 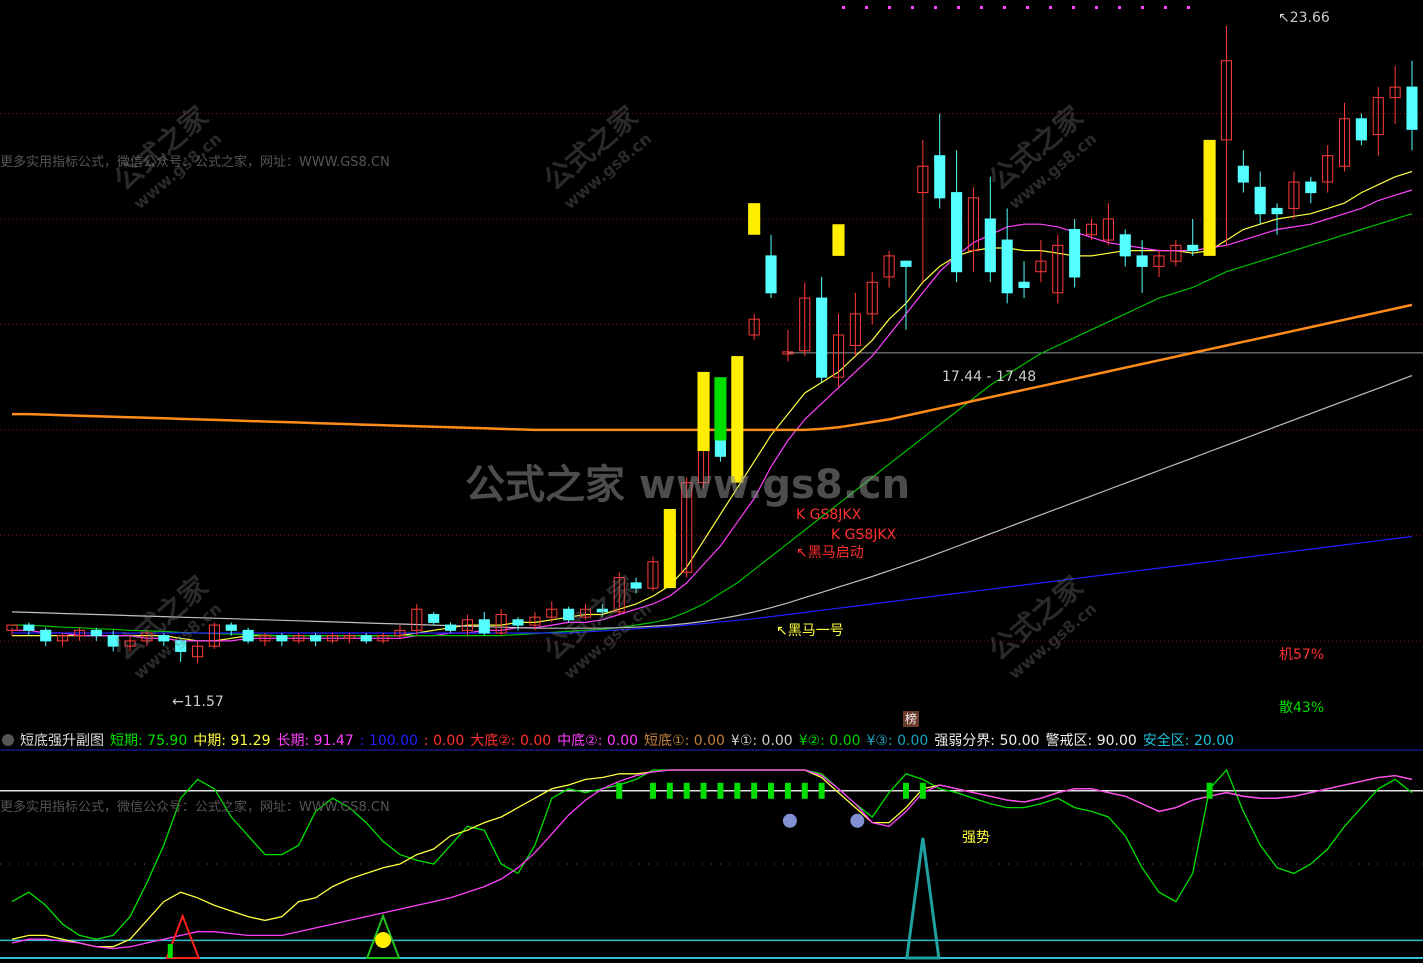 I want to click on indicator-short: 短期: 75.90, so click(x=149, y=741).